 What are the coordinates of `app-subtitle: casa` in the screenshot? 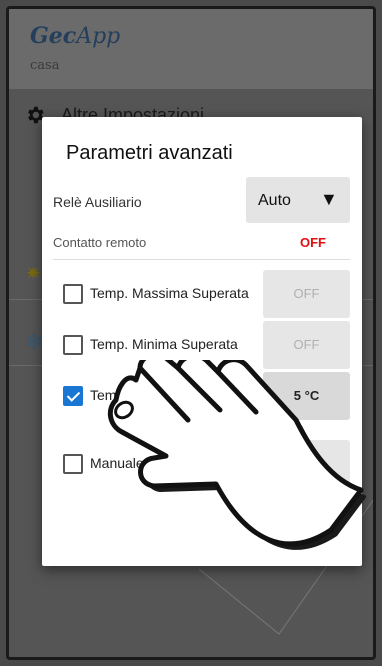 It's located at (45, 65).